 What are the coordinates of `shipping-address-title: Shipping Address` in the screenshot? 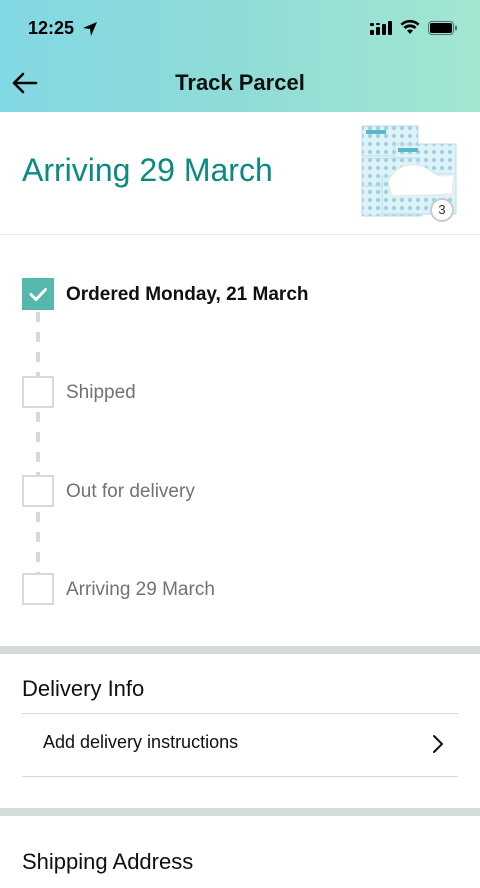 It's located at (108, 861).